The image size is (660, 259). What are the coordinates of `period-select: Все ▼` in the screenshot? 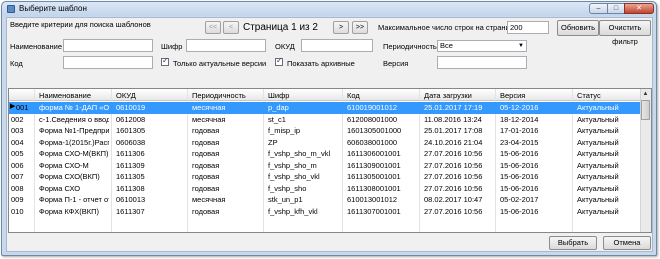 It's located at (482, 46).